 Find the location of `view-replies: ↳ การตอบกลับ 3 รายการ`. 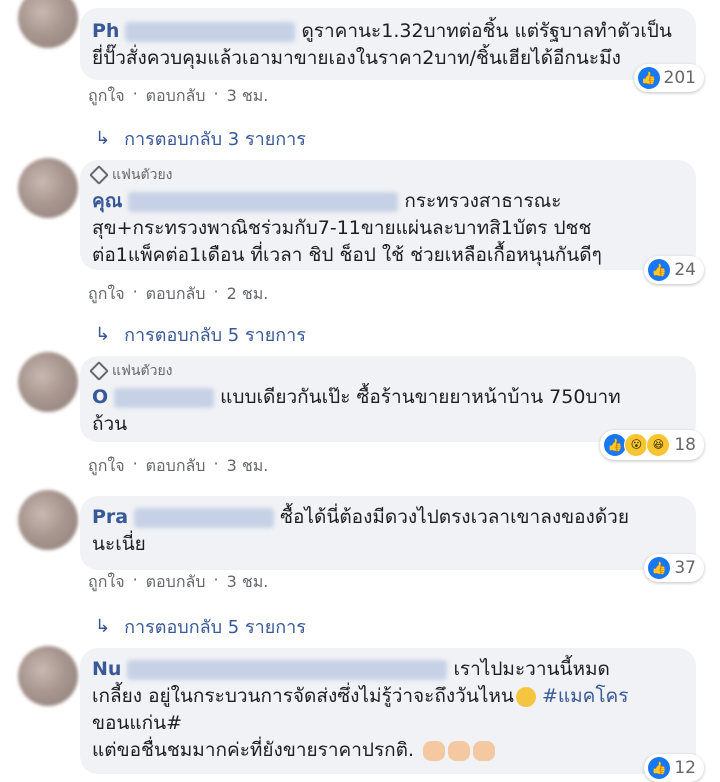

view-replies: ↳ การตอบกลับ 3 รายการ is located at coordinates (200, 138).